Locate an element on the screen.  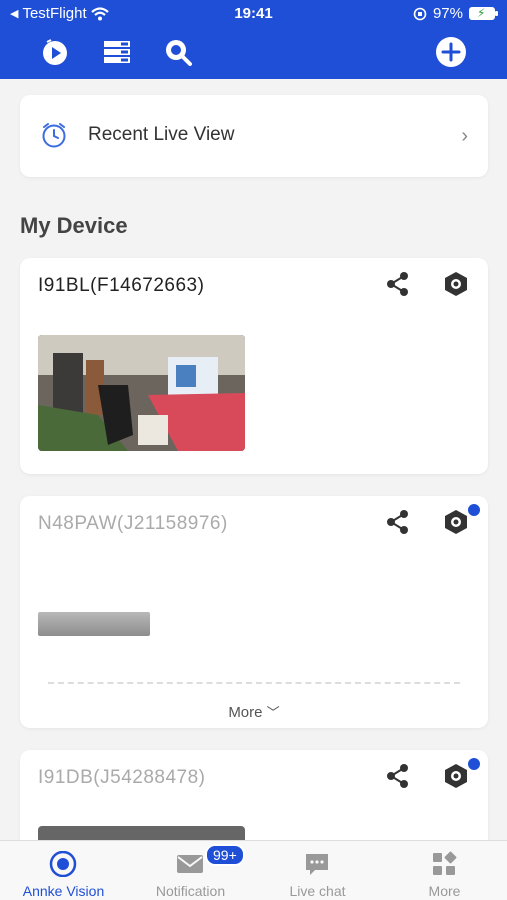
camera-thumbnail is located at coordinates (141, 393).